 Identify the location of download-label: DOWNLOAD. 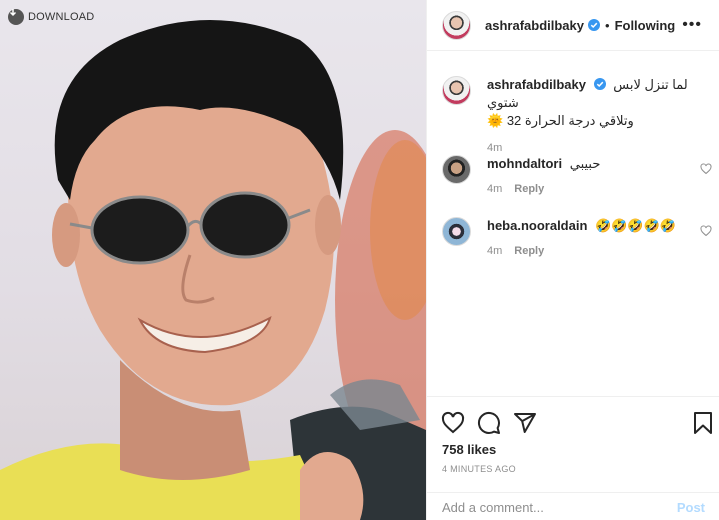
(61, 17).